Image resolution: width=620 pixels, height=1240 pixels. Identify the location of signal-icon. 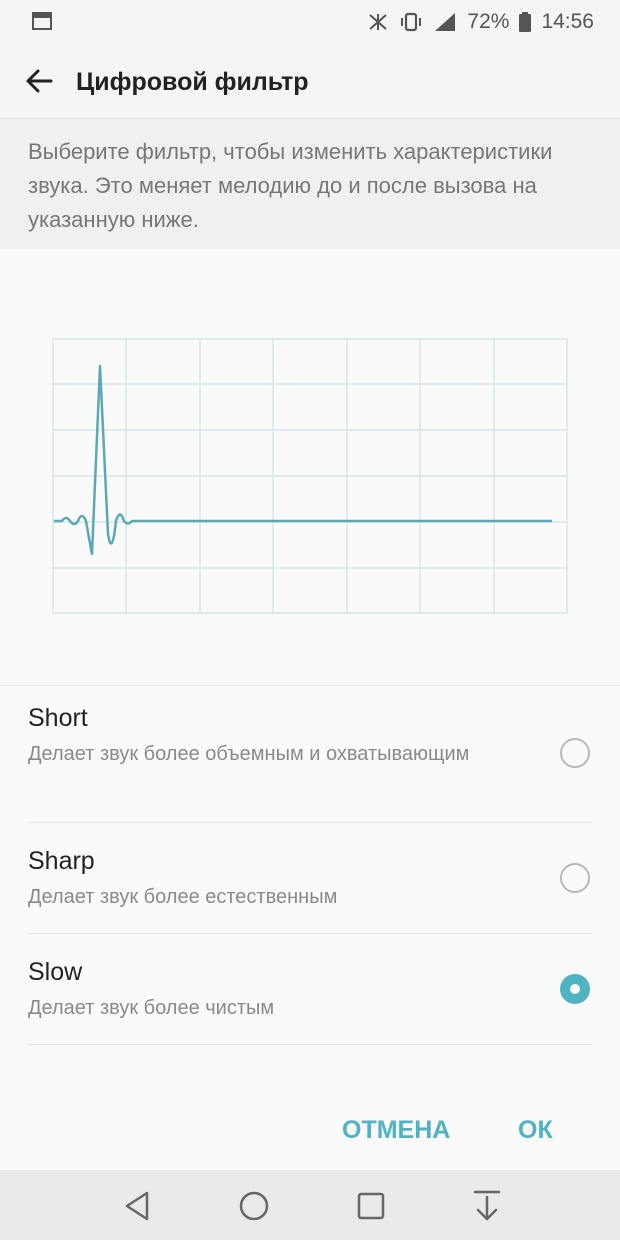
(445, 22).